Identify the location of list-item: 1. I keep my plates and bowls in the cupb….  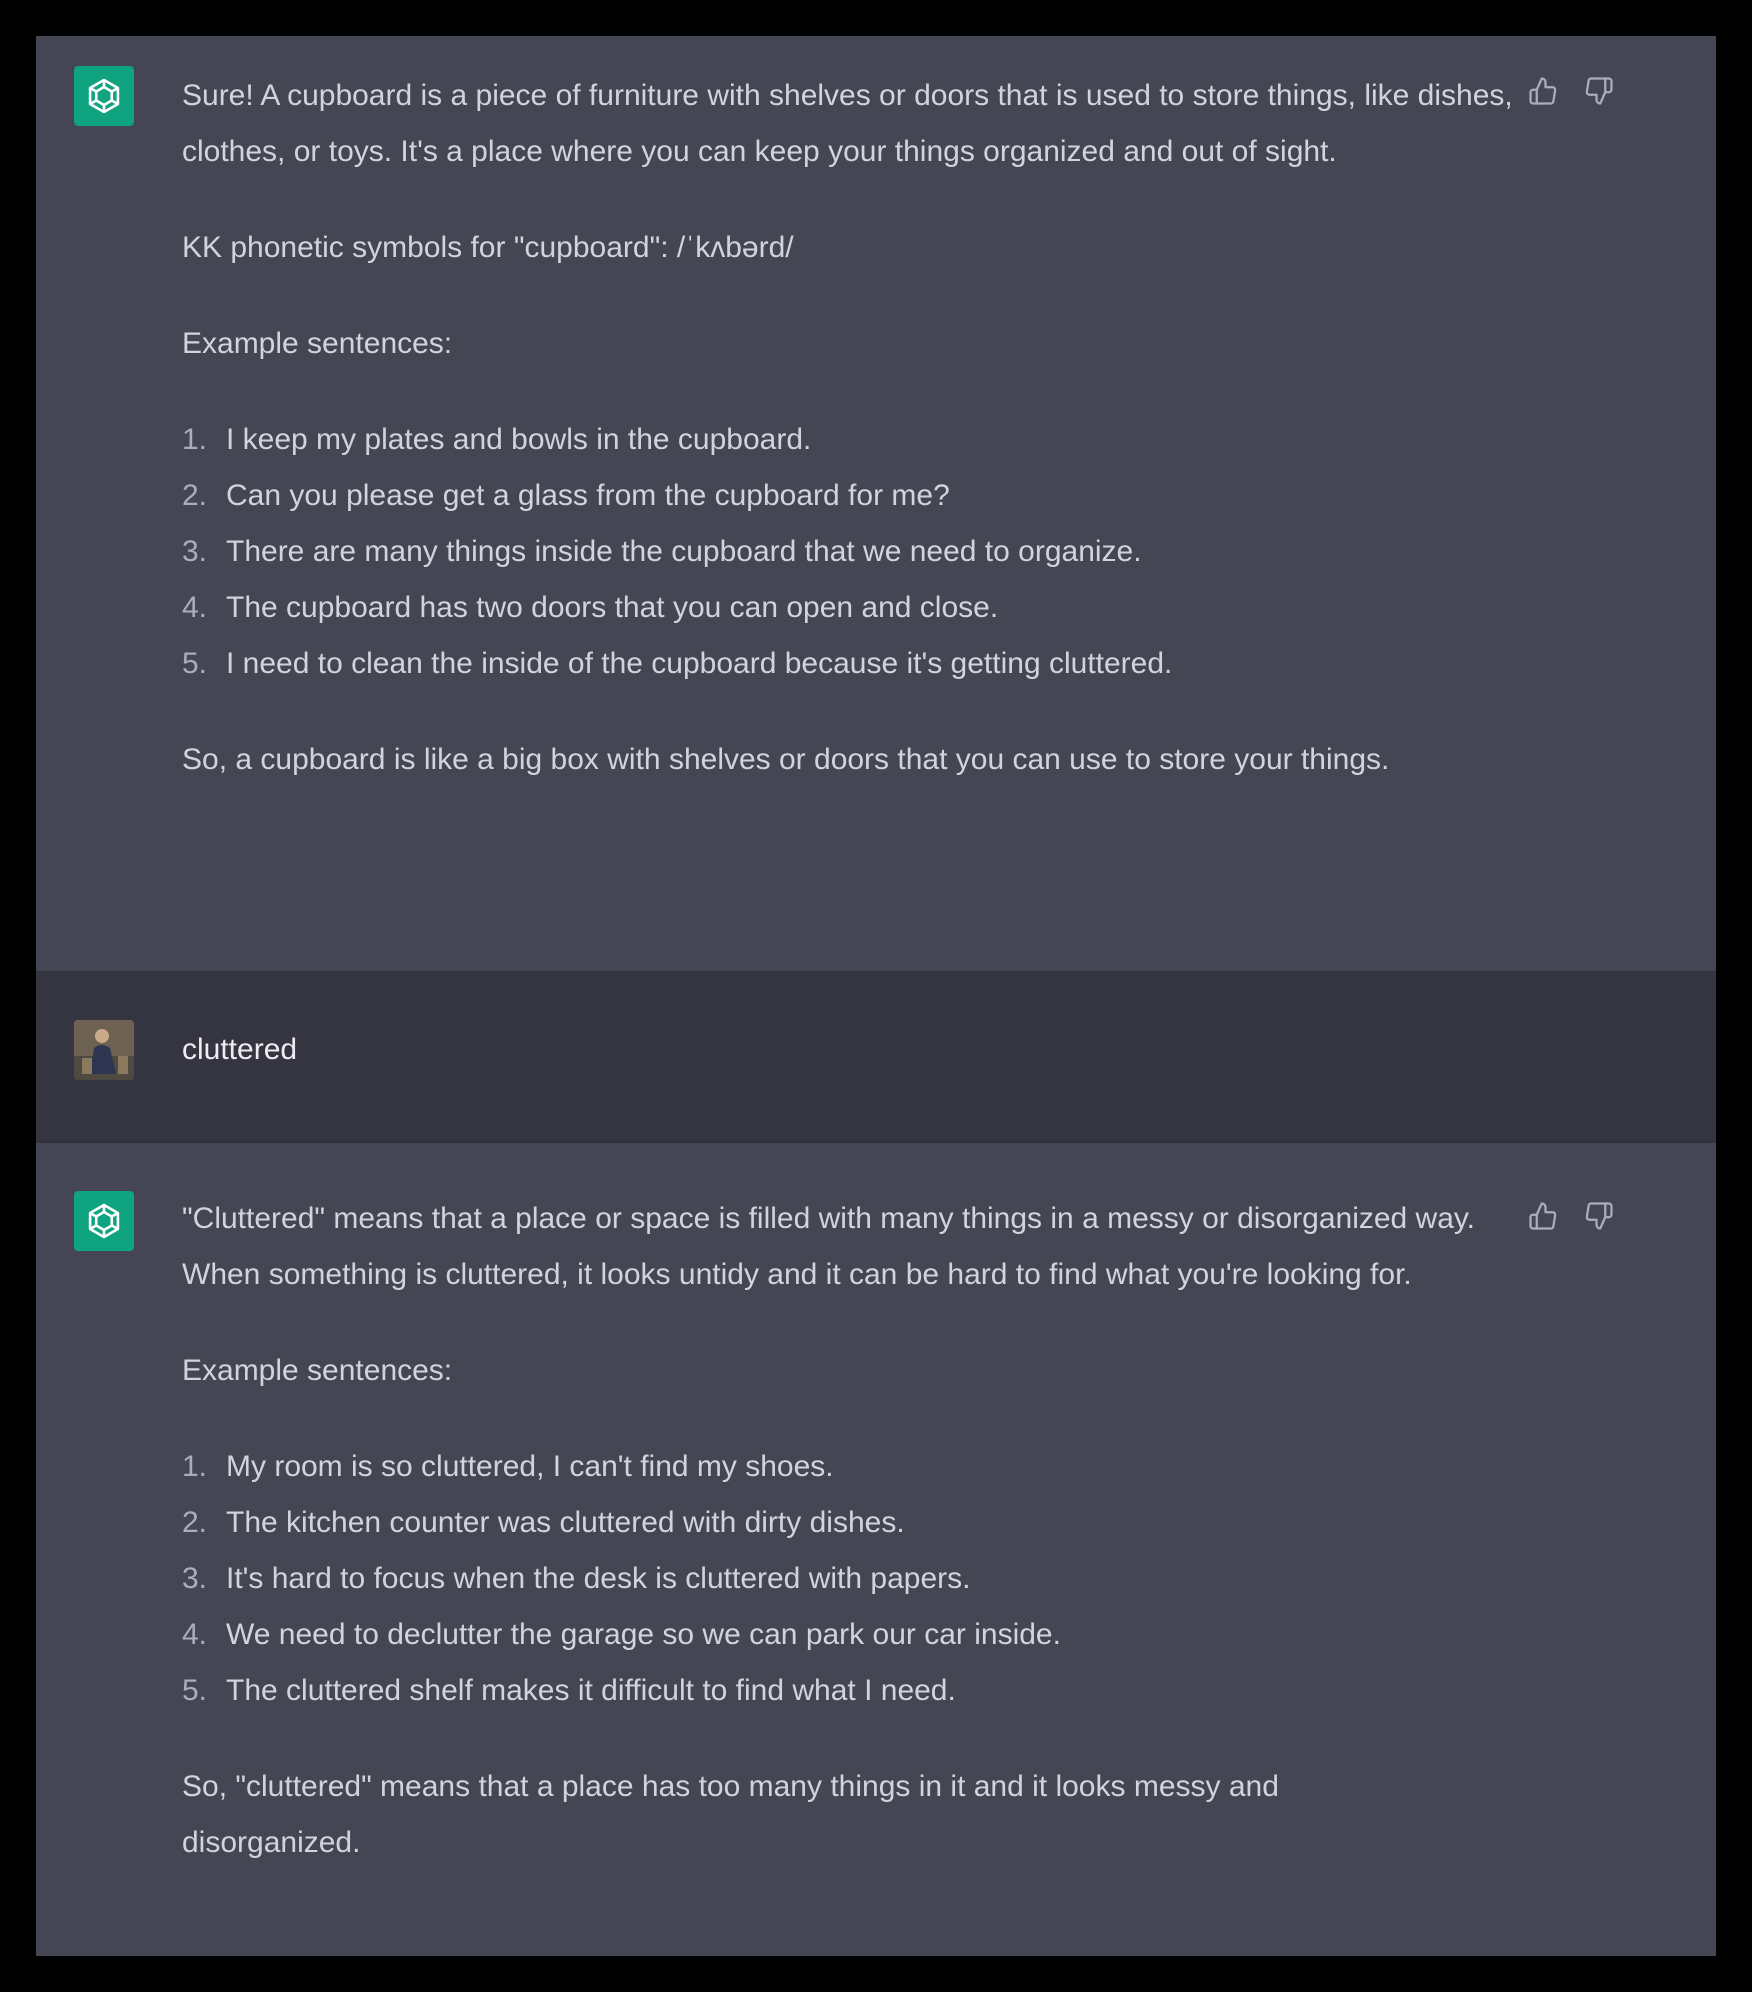
(852, 440).